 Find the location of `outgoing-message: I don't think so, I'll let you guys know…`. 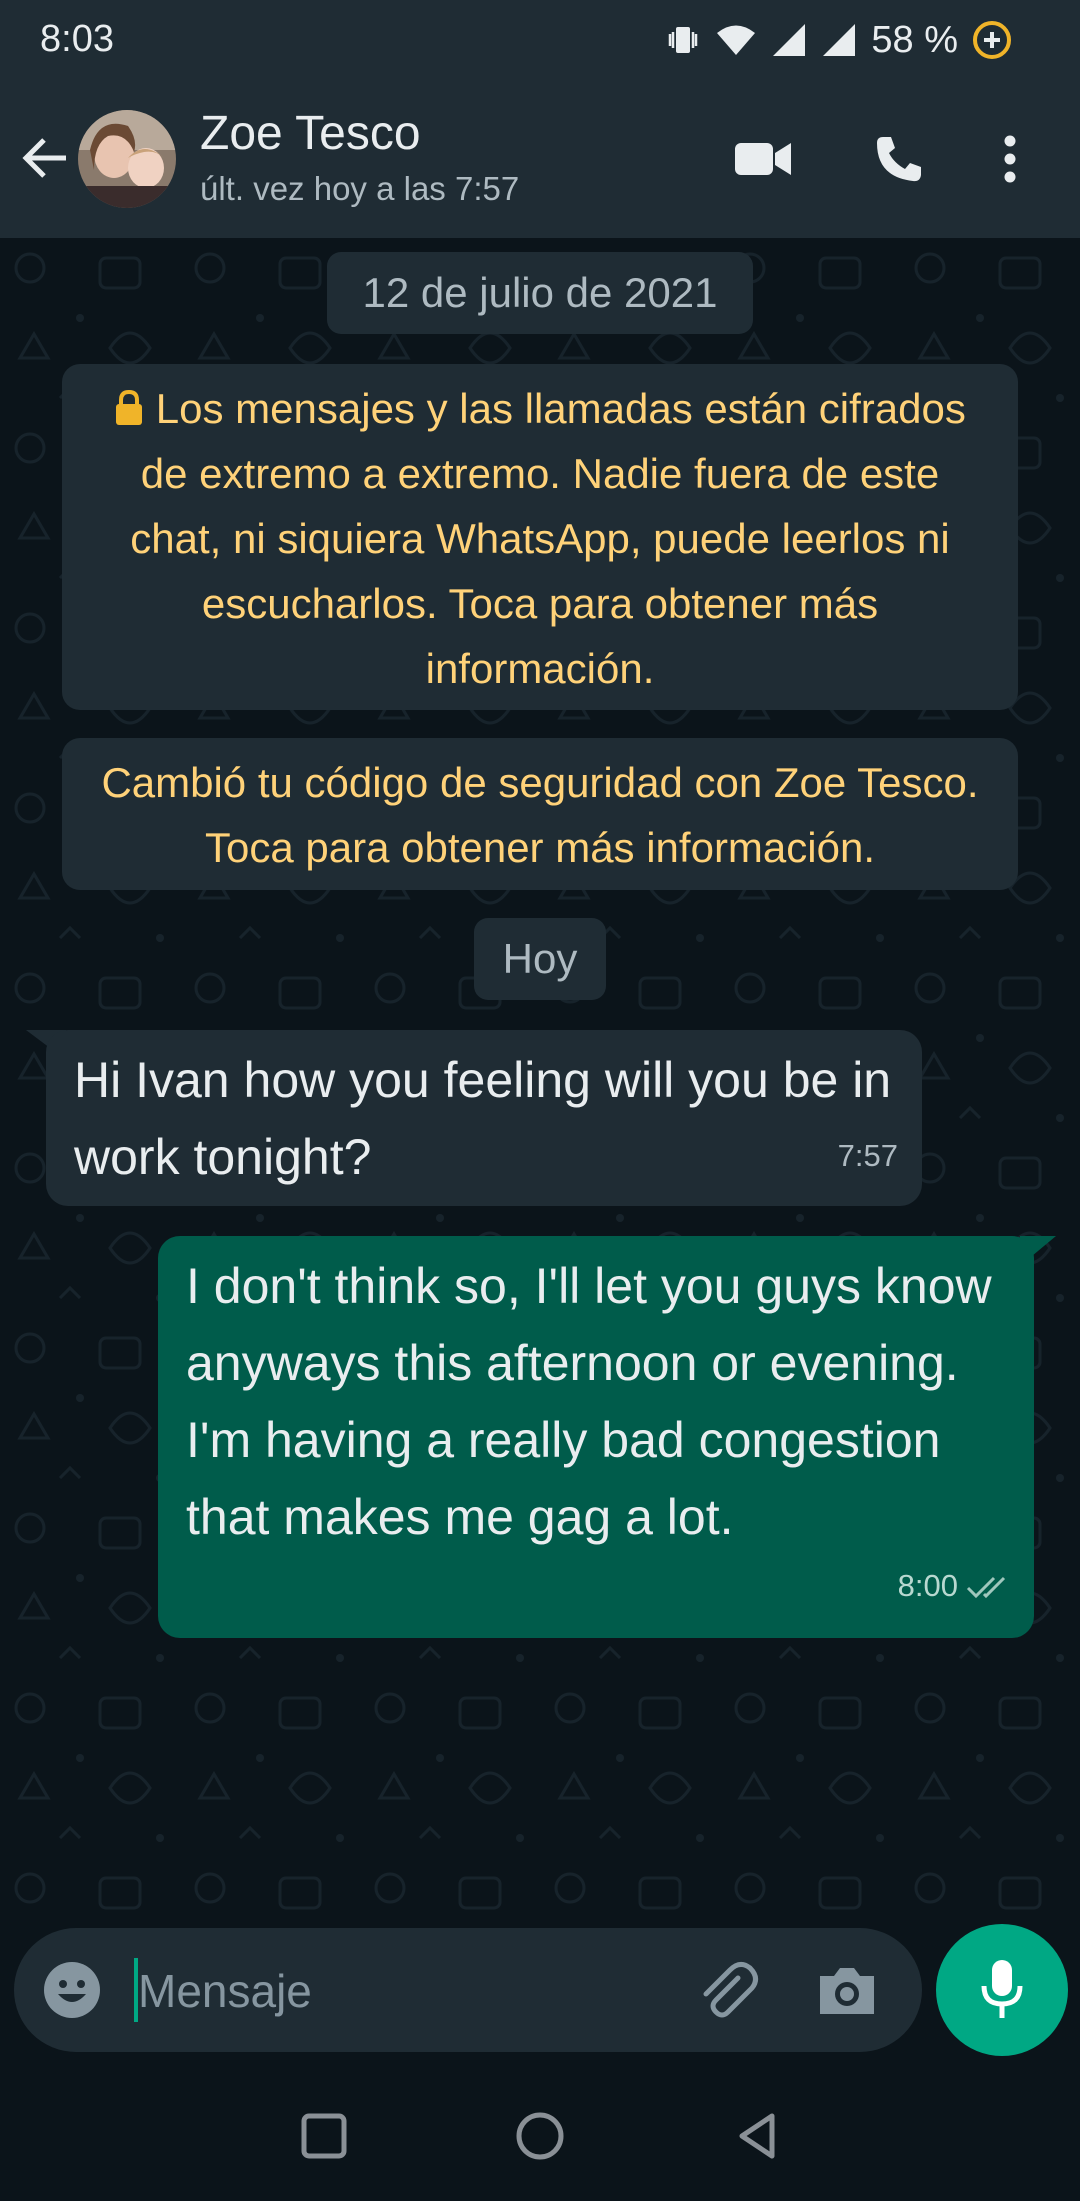

outgoing-message: I don't think so, I'll let you guys know… is located at coordinates (596, 1437).